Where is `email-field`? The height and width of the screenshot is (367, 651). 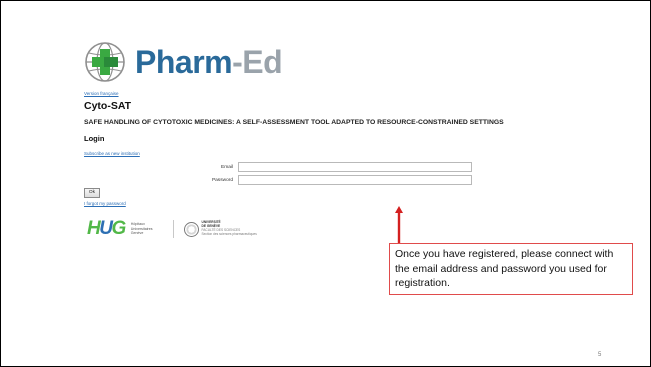 email-field is located at coordinates (355, 167).